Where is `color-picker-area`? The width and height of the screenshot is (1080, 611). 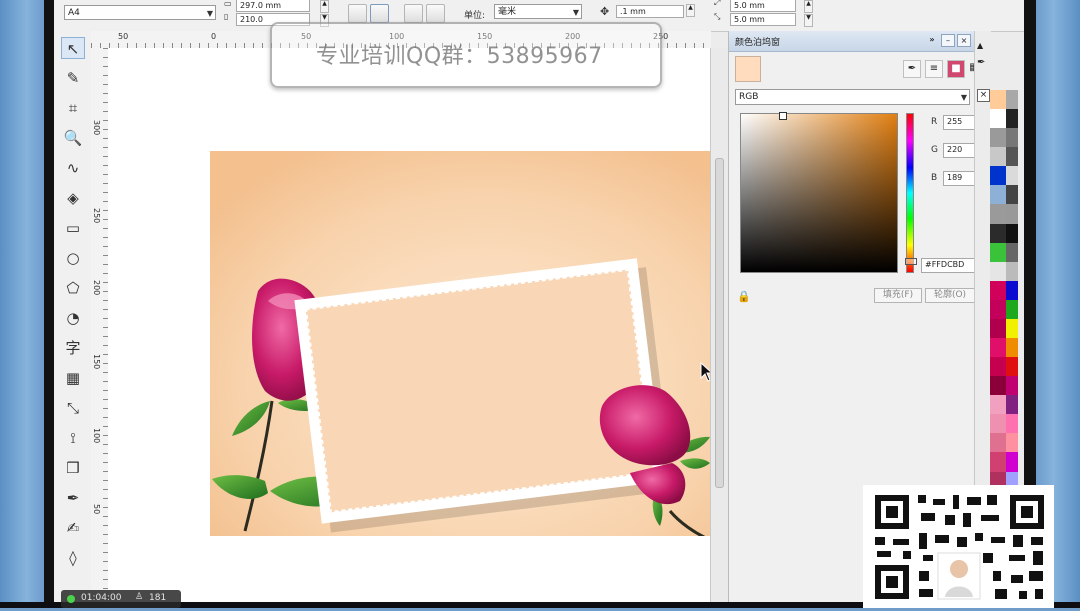 color-picker-area is located at coordinates (819, 192).